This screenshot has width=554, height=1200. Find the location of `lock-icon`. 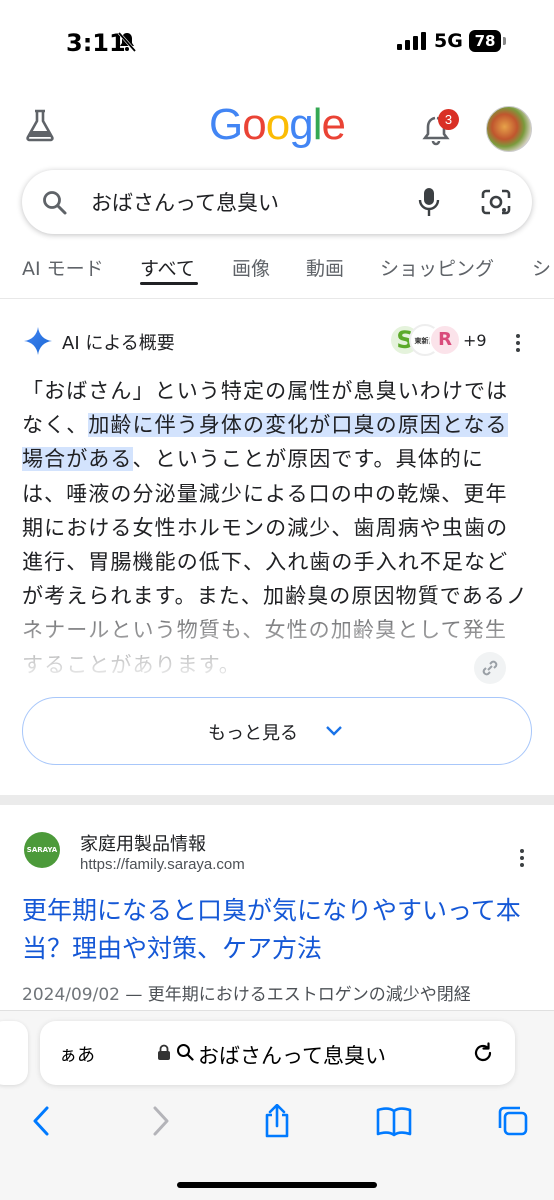

lock-icon is located at coordinates (164, 1052).